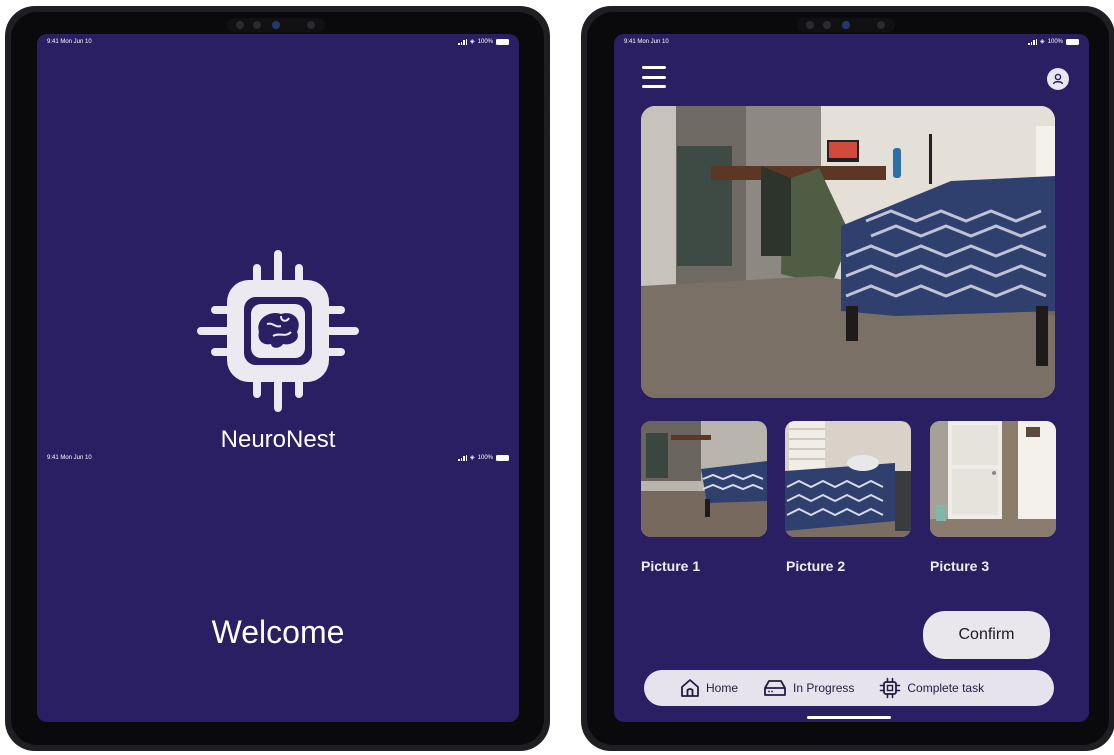 The image size is (1114, 755). I want to click on drive-icon, so click(775, 688).